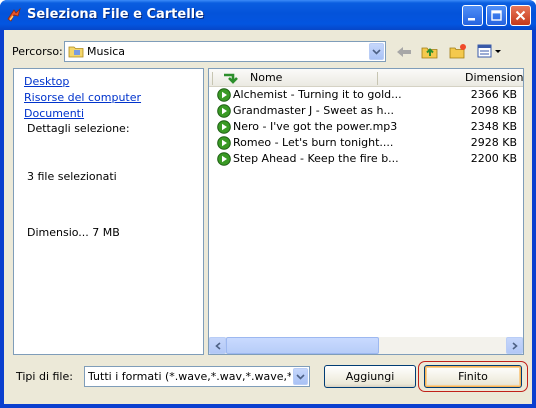  What do you see at coordinates (72, 176) in the screenshot?
I see `selected-count: 3 file selezionati` at bounding box center [72, 176].